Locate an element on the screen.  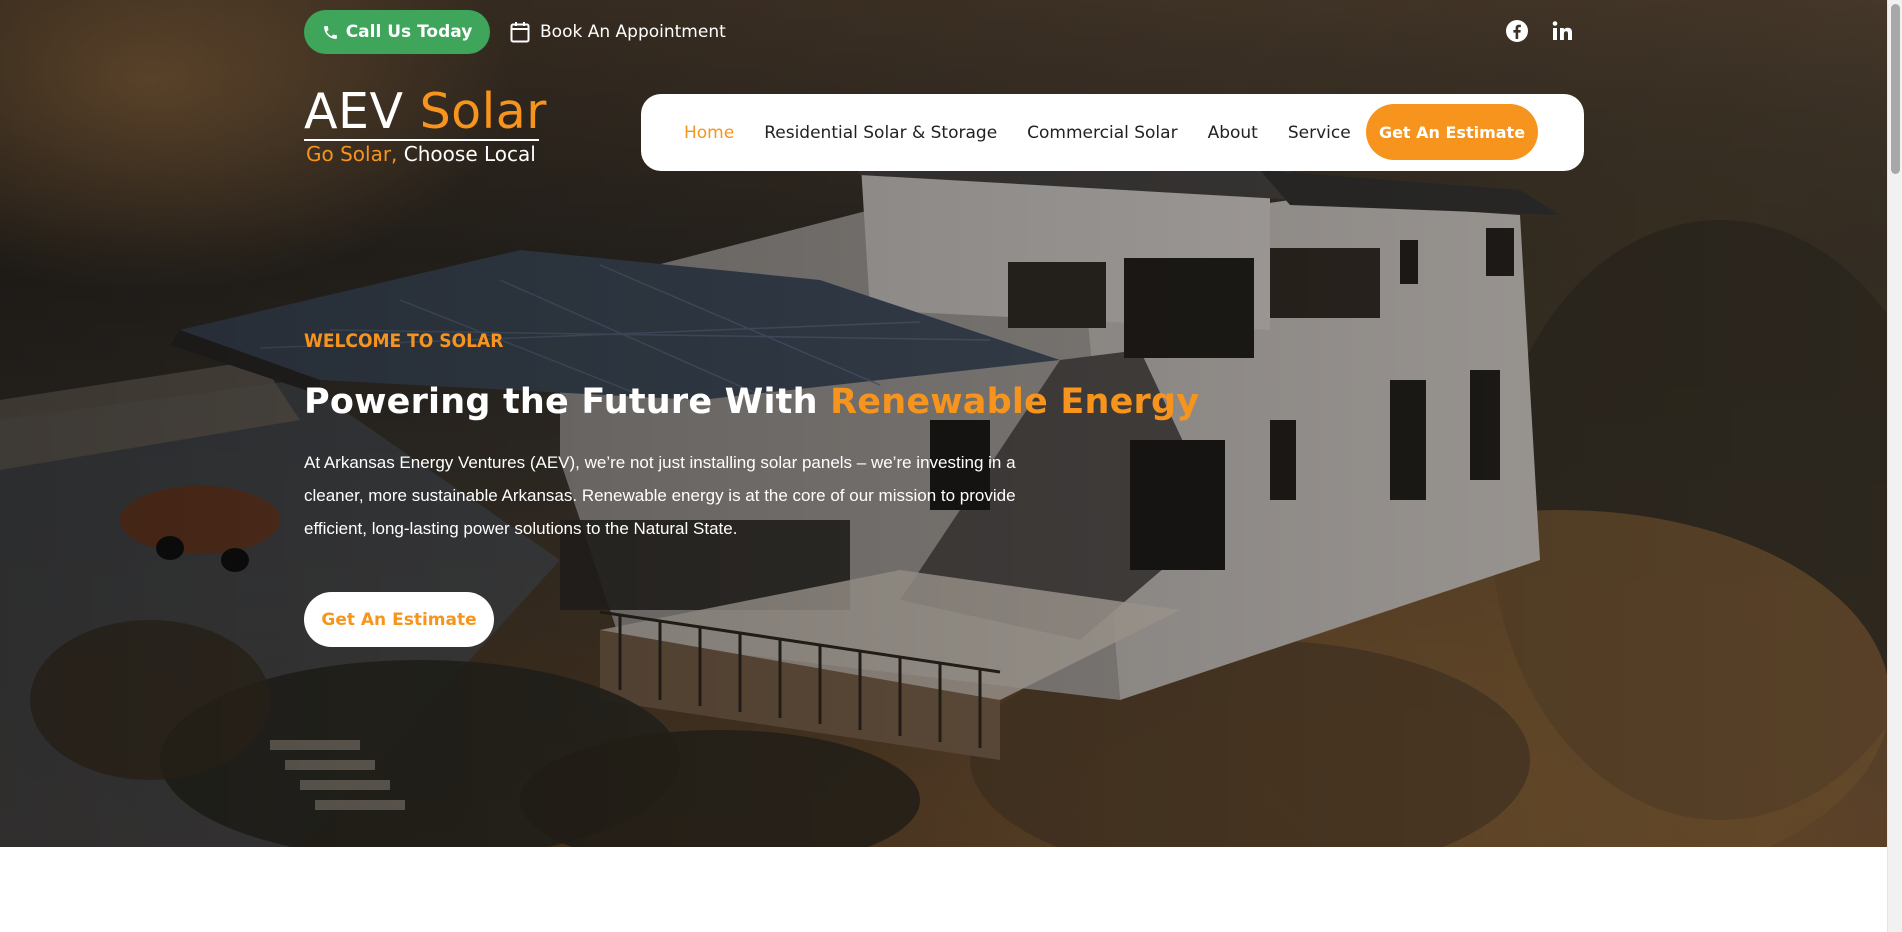
site-logo: AEV Solar Go Solar, Choose Local is located at coordinates (425, 126).